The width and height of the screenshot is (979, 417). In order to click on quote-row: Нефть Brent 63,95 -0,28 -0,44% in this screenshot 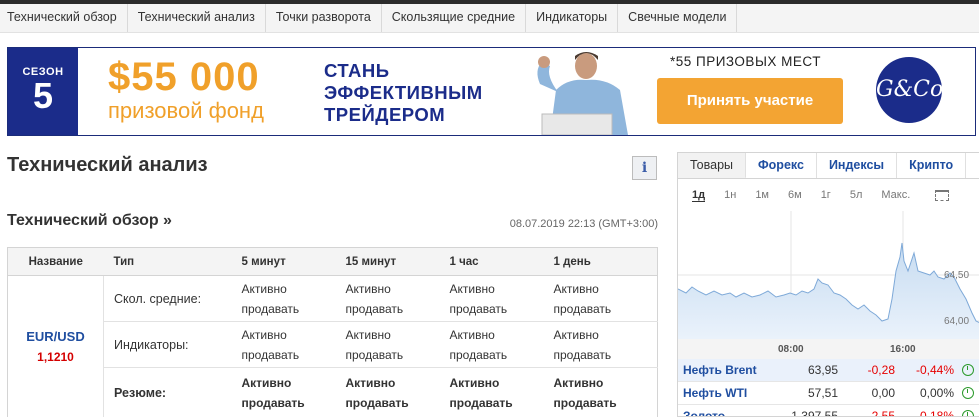, I will do `click(828, 370)`.